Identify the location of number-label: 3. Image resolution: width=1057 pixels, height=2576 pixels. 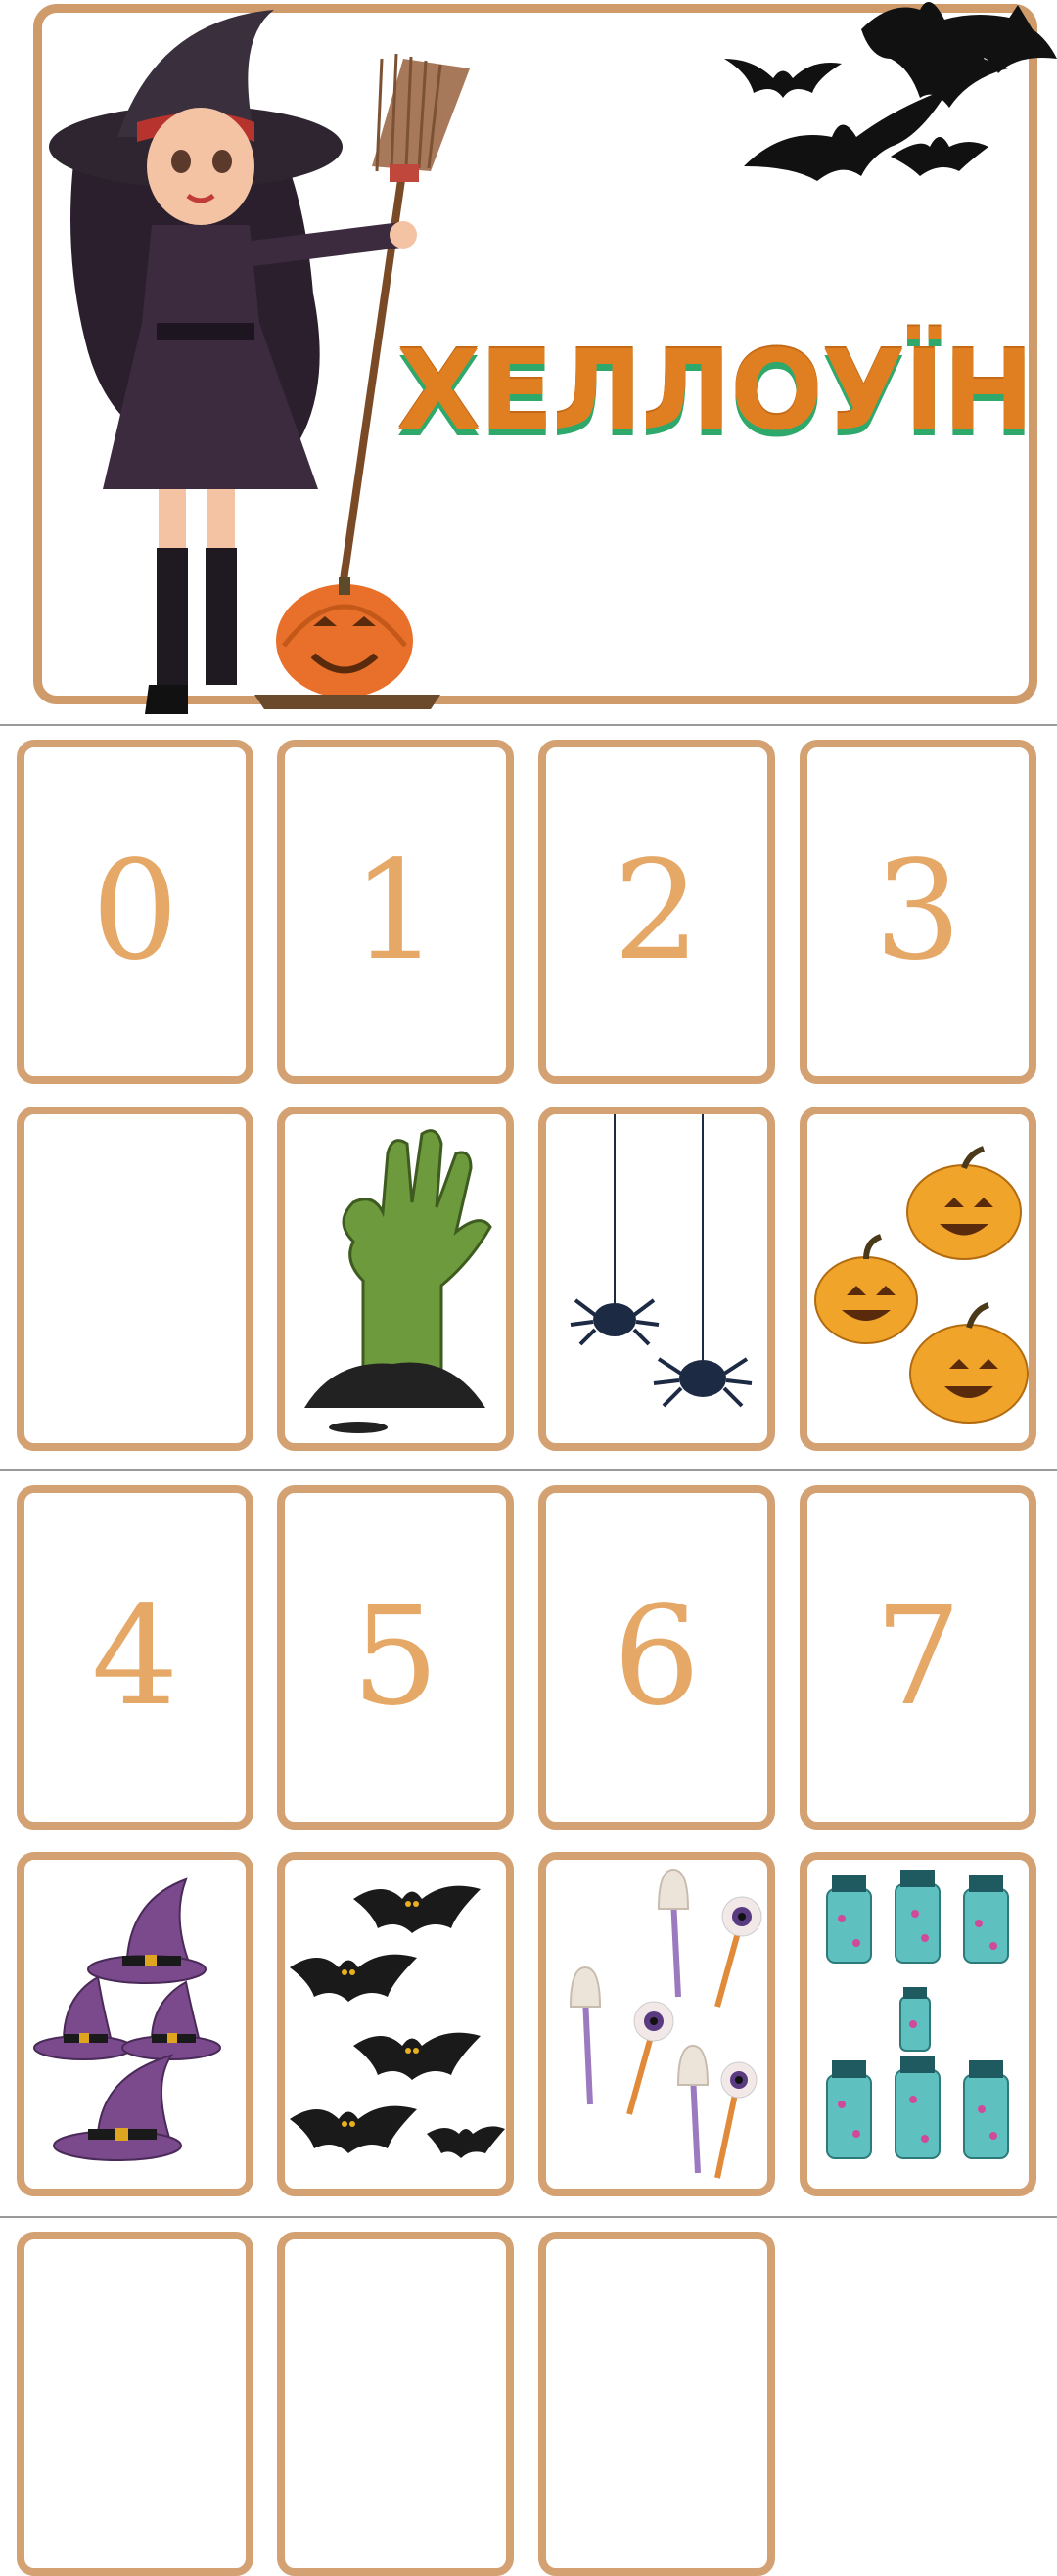
(918, 911).